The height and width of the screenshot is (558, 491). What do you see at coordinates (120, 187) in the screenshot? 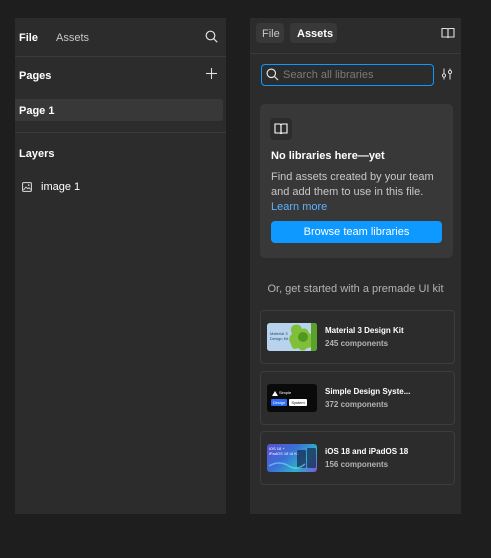
I see `layer-item: image 1` at bounding box center [120, 187].